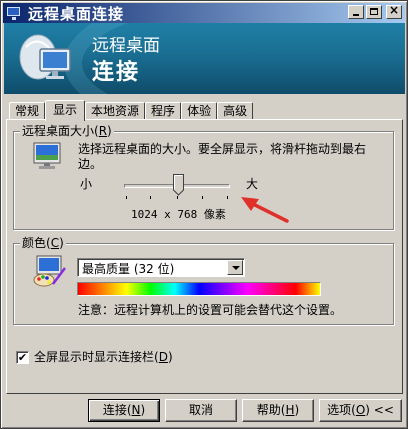  I want to click on remote-desktop-logo-icon, so click(45, 57).